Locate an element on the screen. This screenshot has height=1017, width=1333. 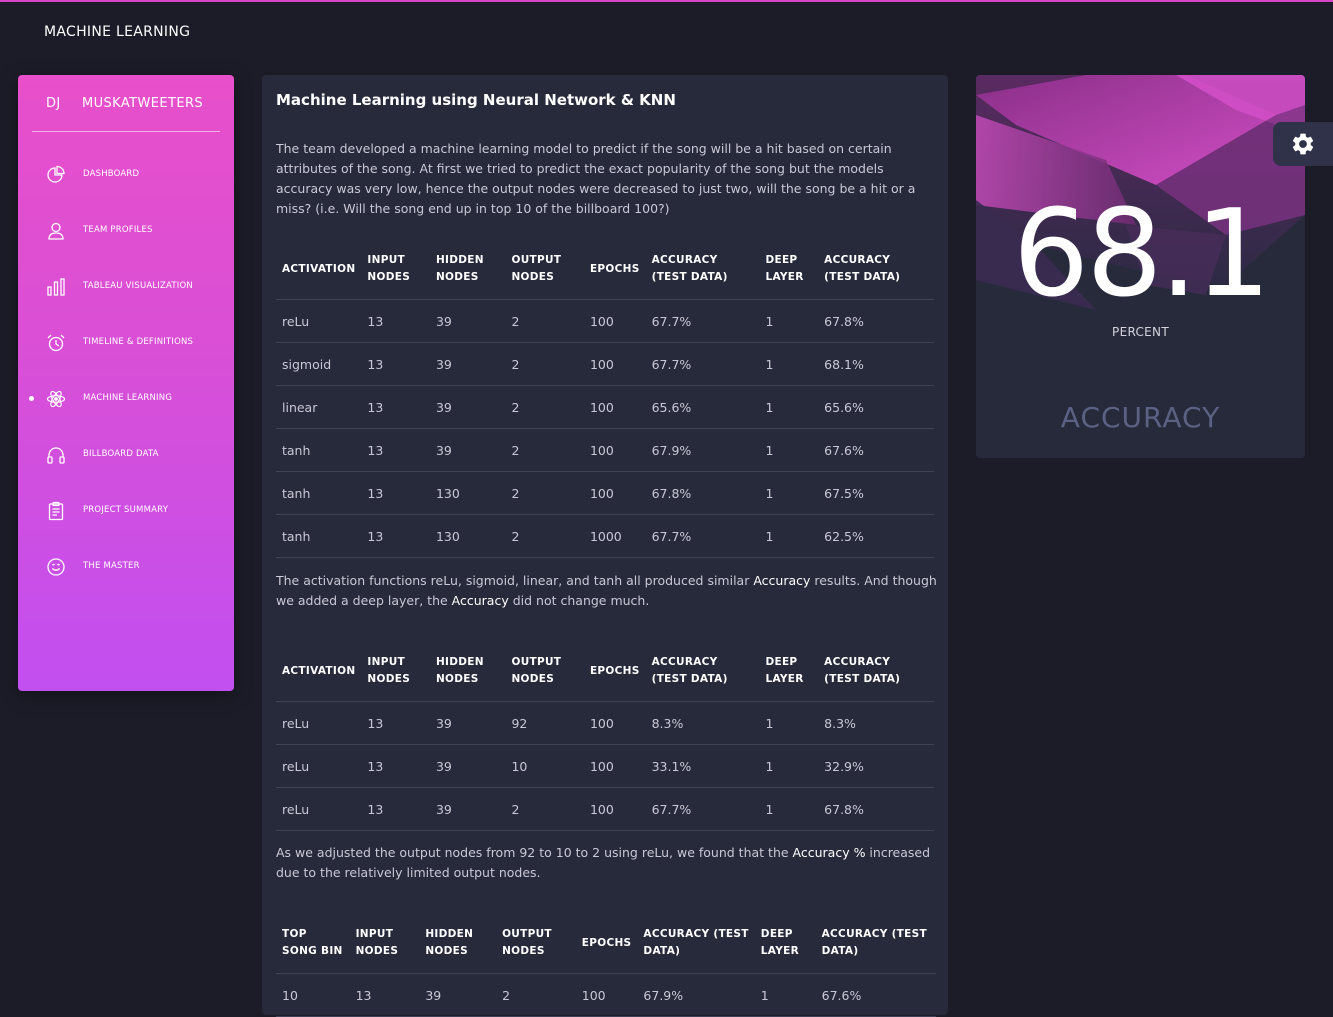
sidebar-item-team-profiles: TEAM PROFILES is located at coordinates (126, 231).